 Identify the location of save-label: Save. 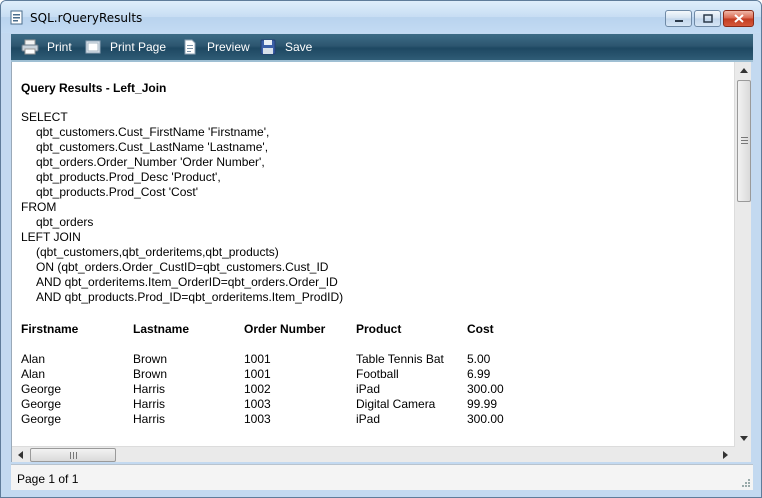
(299, 47).